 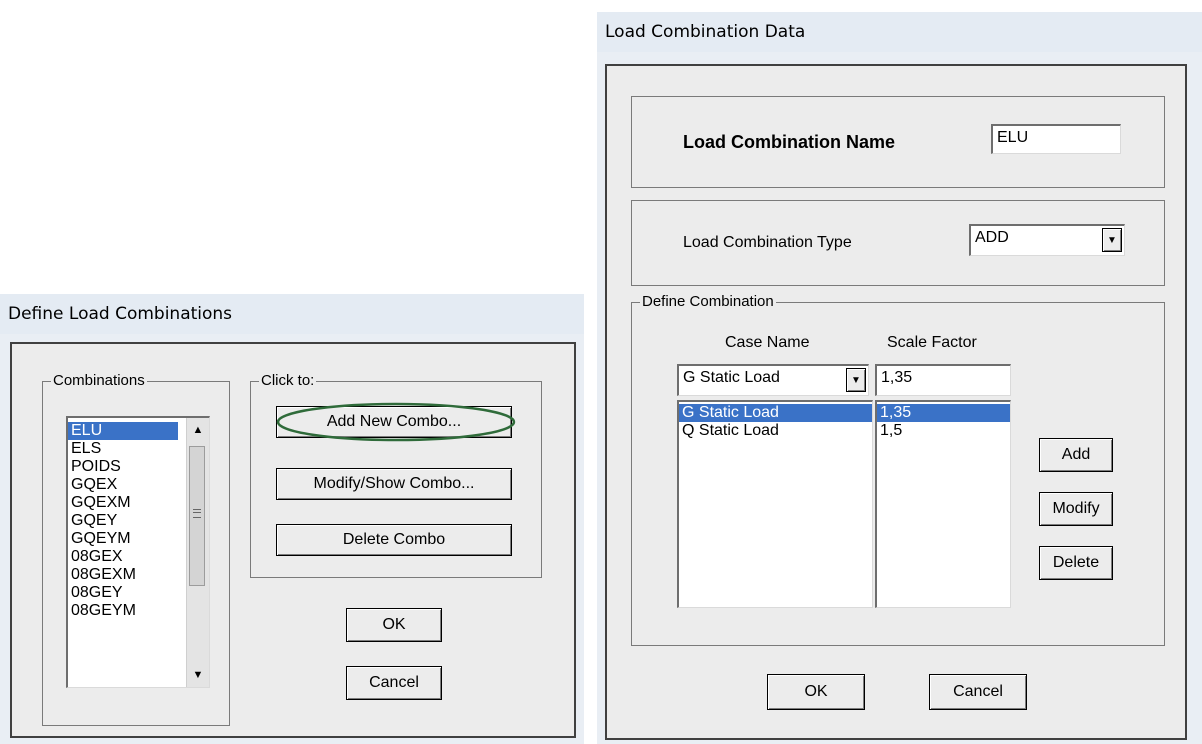 I want to click on case-list-items: G Static Load Q Static Load, so click(x=775, y=421).